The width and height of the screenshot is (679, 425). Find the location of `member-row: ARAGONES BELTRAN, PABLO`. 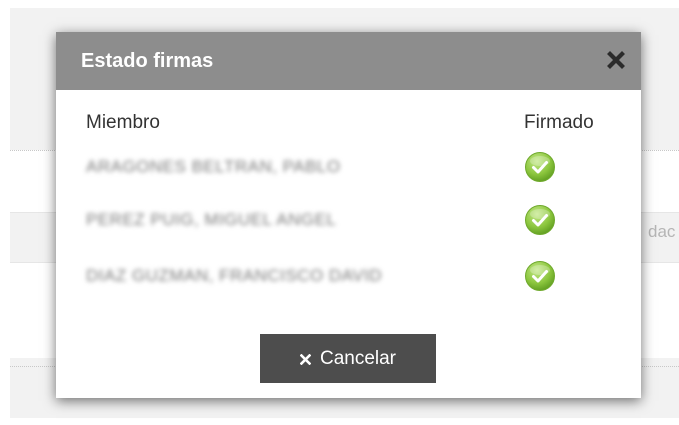

member-row: ARAGONES BELTRAN, PABLO is located at coordinates (356, 167).